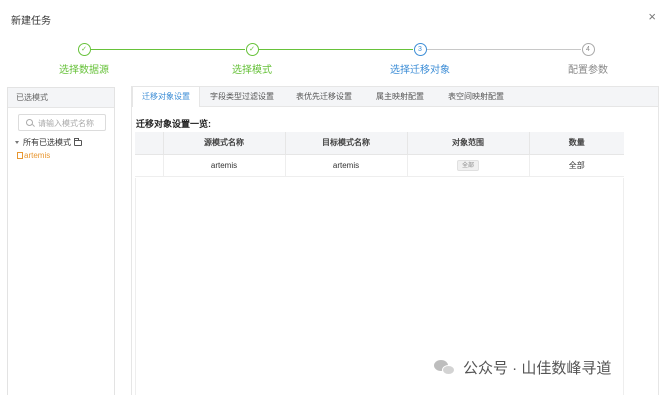 This screenshot has height=395, width=672. I want to click on step-label: 选择迁移对象, so click(420, 70).